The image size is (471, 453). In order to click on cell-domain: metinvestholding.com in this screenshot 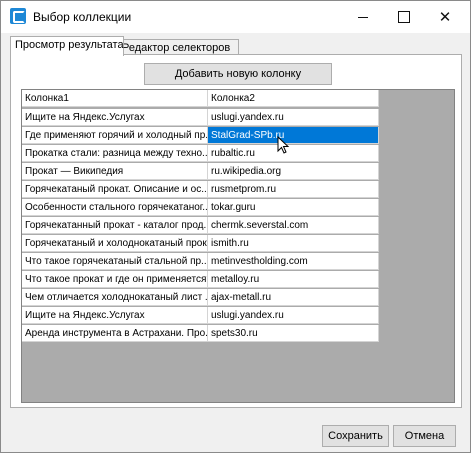, I will do `click(293, 261)`.